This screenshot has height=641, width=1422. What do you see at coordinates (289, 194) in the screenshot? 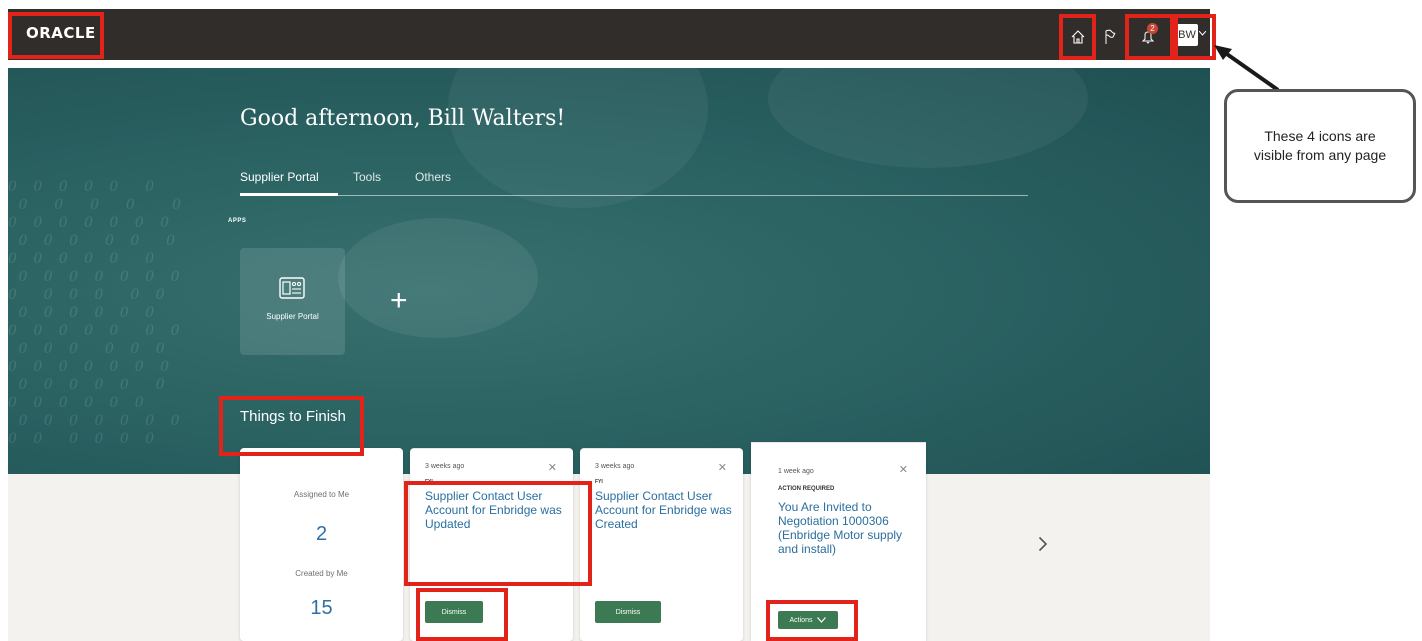
I see `active-tab-indicator` at bounding box center [289, 194].